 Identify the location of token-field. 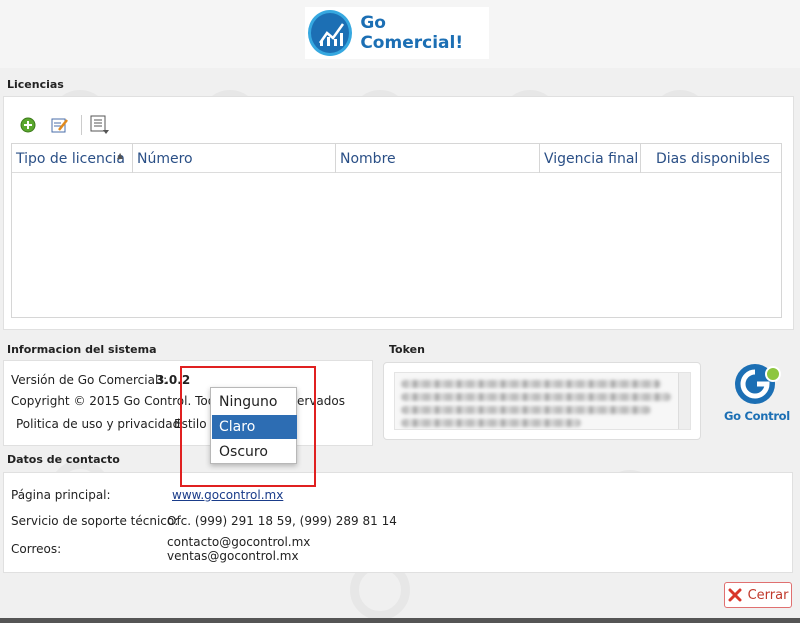
(542, 401).